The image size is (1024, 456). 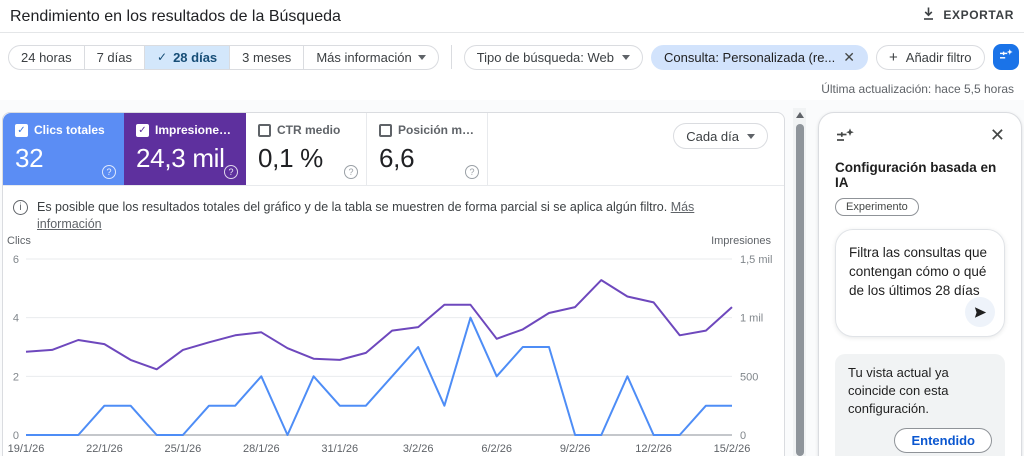 I want to click on left-axis-tick: 6, so click(x=16, y=260).